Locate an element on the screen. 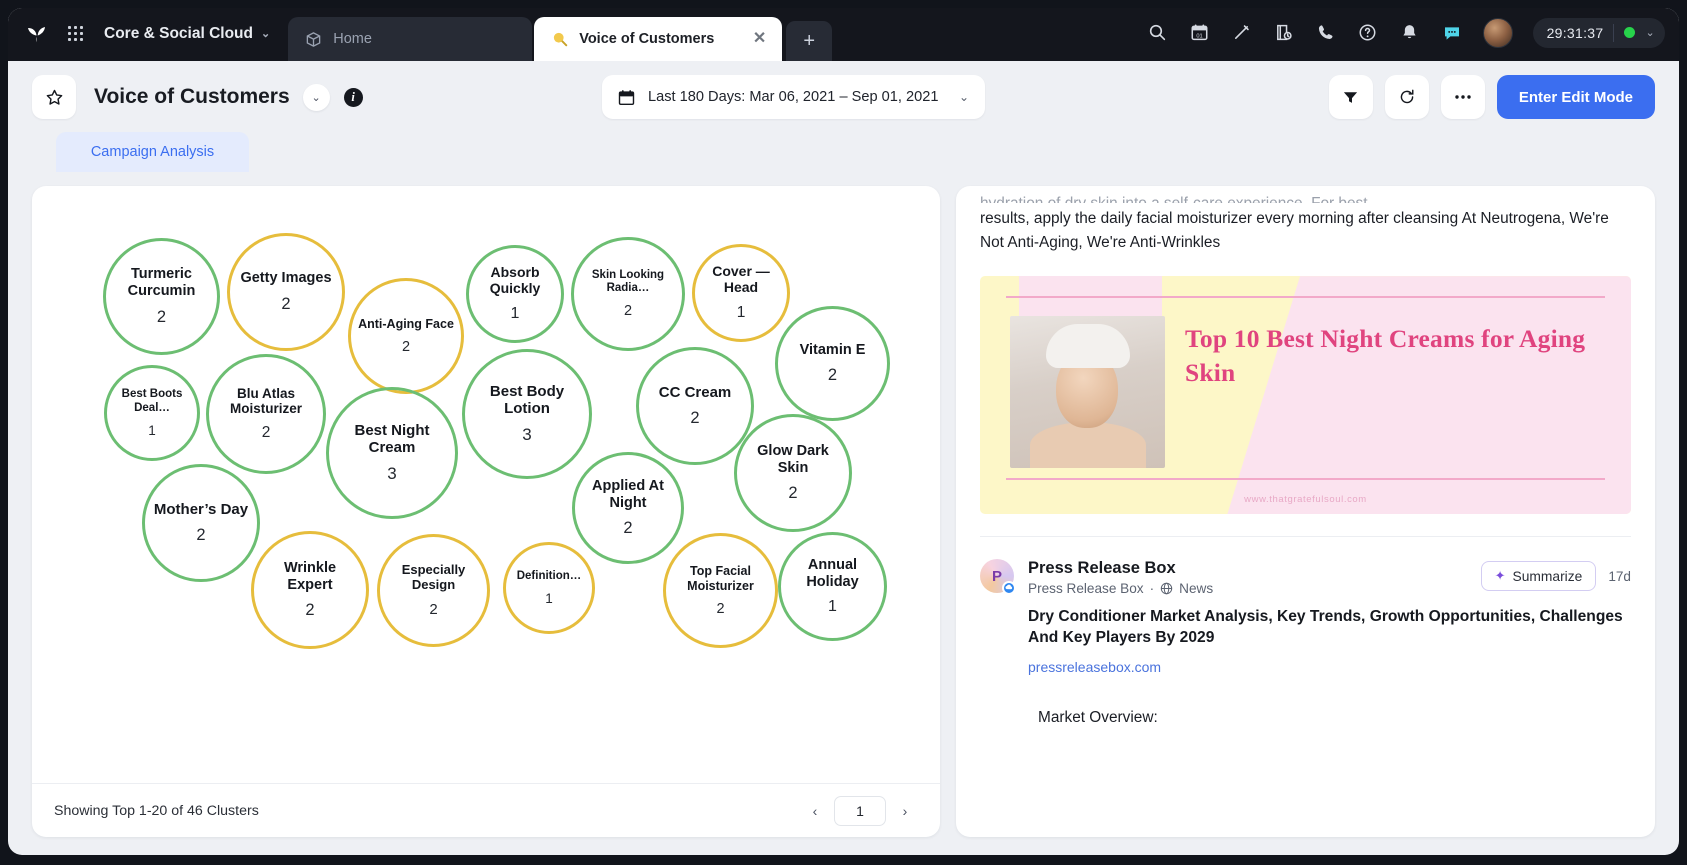 The height and width of the screenshot is (865, 1687). cluster-bubble: Anti-Aging Face 2 is located at coordinates (406, 336).